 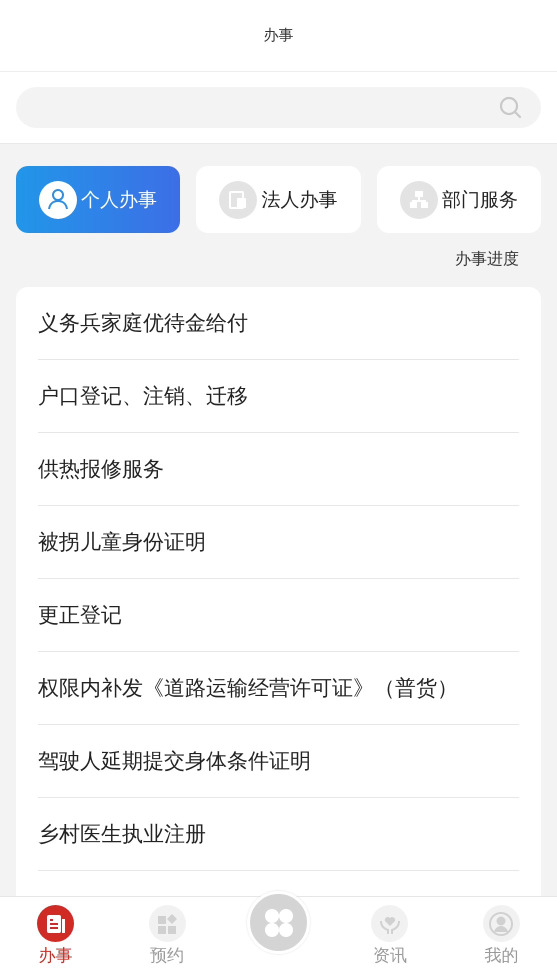 I want to click on grid-icon, so click(x=167, y=923).